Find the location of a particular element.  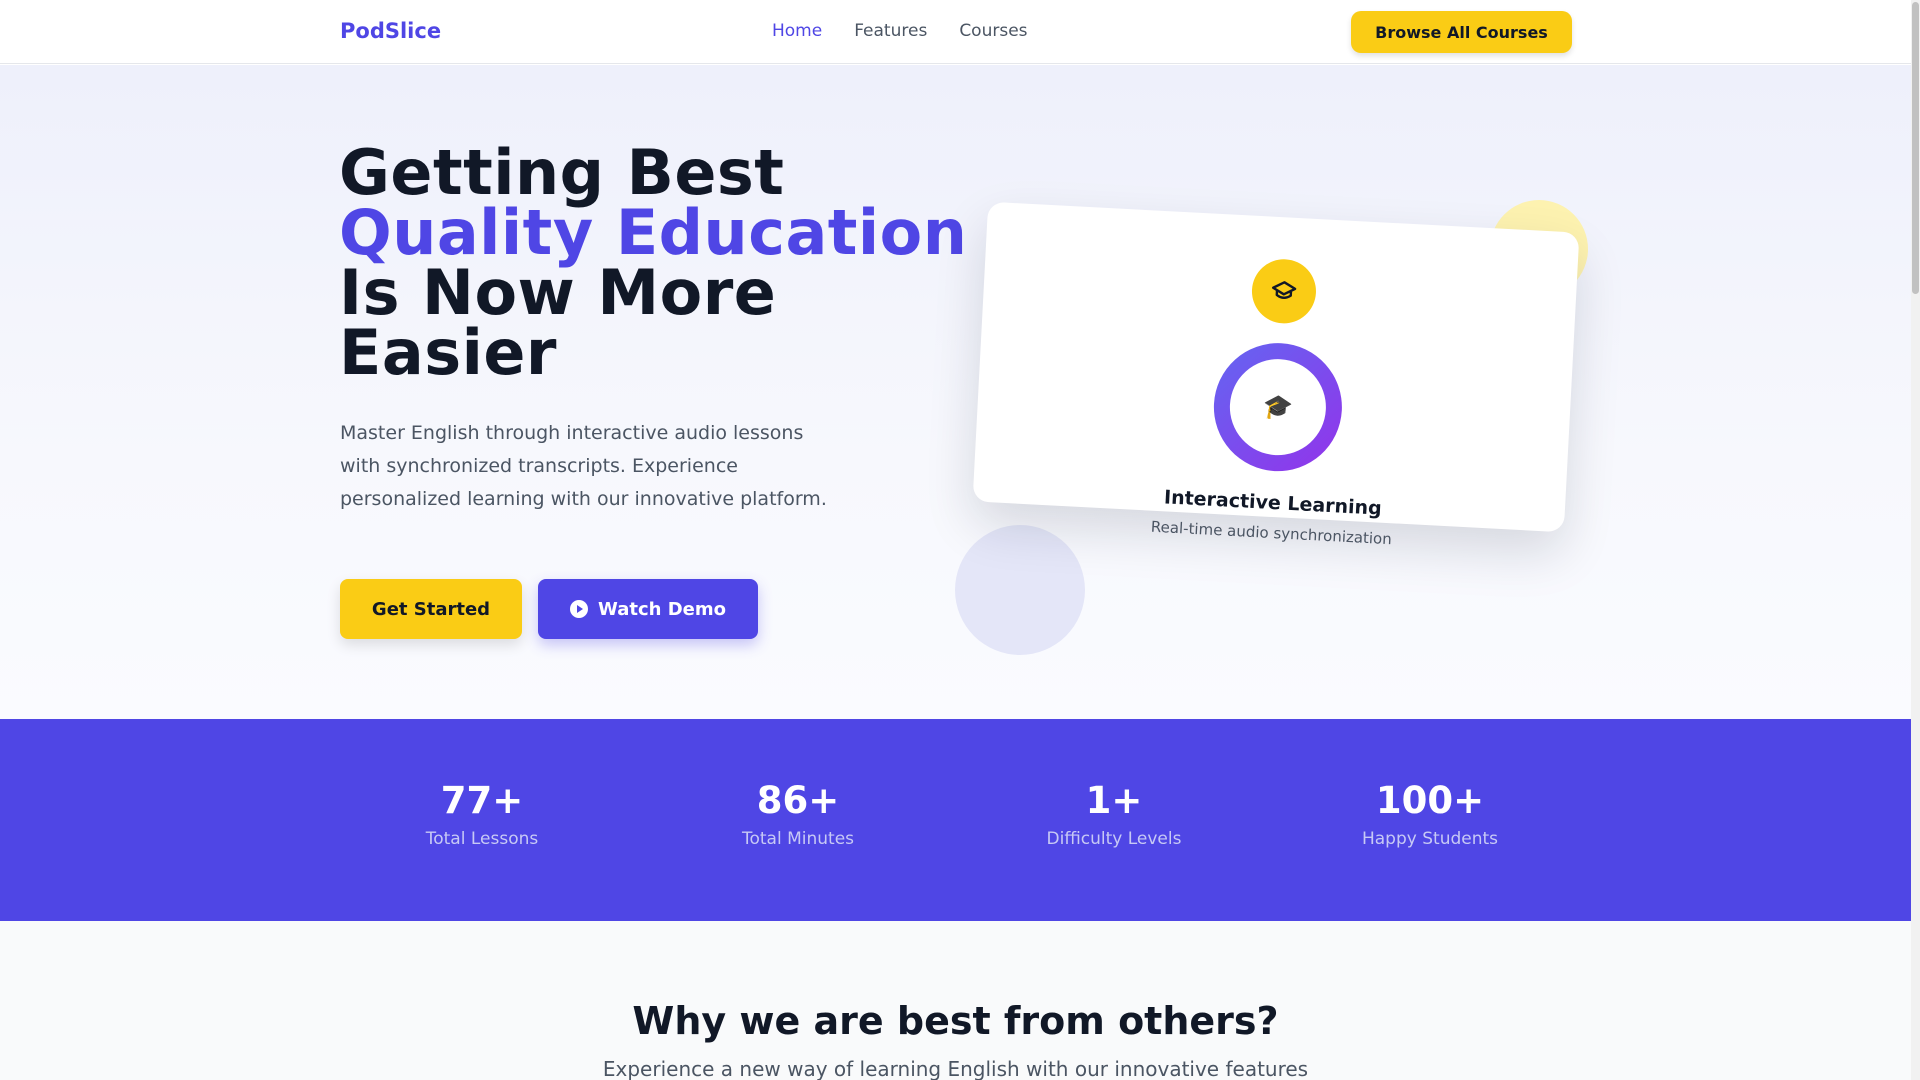

stat-value: 86+ is located at coordinates (798, 800).